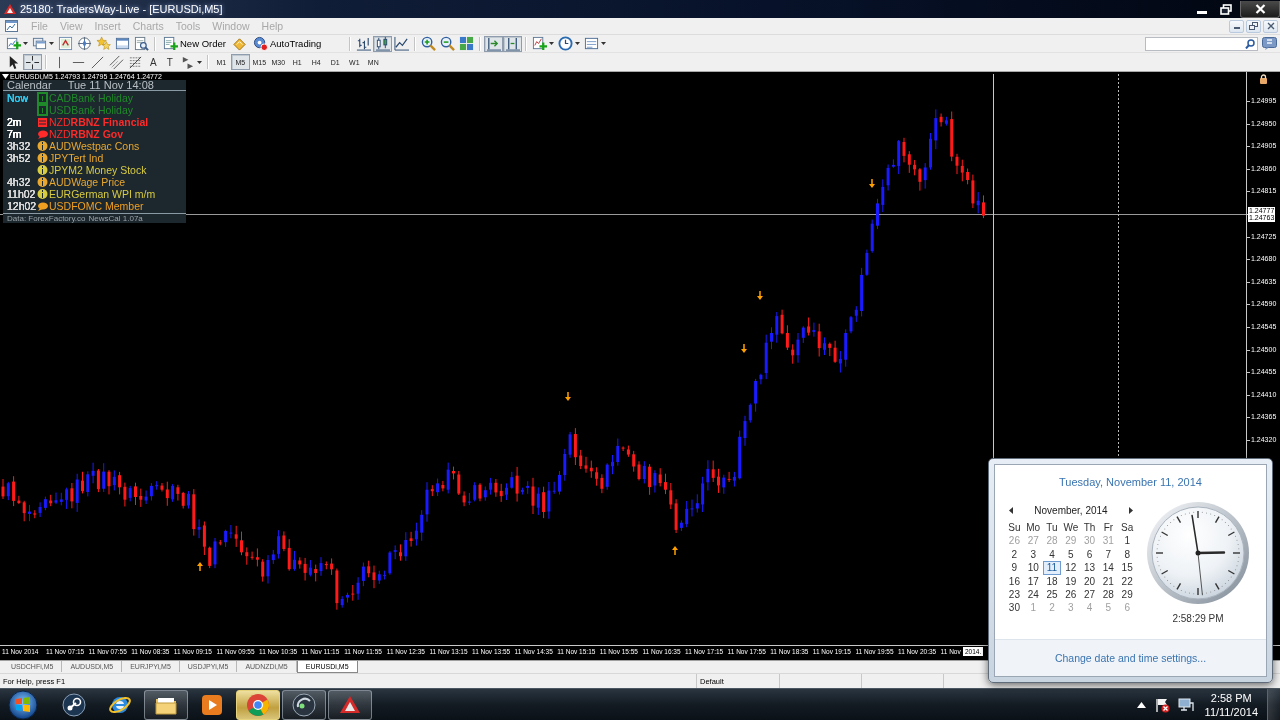 This screenshot has width=1280, height=720. Describe the element at coordinates (113, 194) in the screenshot. I see `event-title: German WPI m/m` at that location.